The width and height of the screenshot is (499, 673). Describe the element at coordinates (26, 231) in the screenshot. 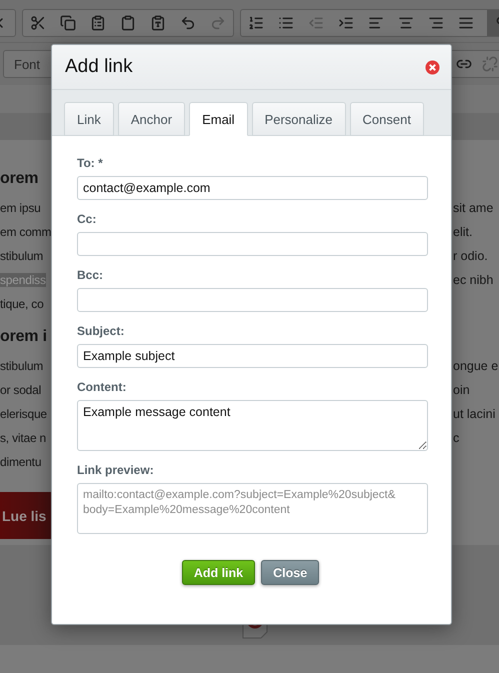

I see `article-text: em comm` at that location.